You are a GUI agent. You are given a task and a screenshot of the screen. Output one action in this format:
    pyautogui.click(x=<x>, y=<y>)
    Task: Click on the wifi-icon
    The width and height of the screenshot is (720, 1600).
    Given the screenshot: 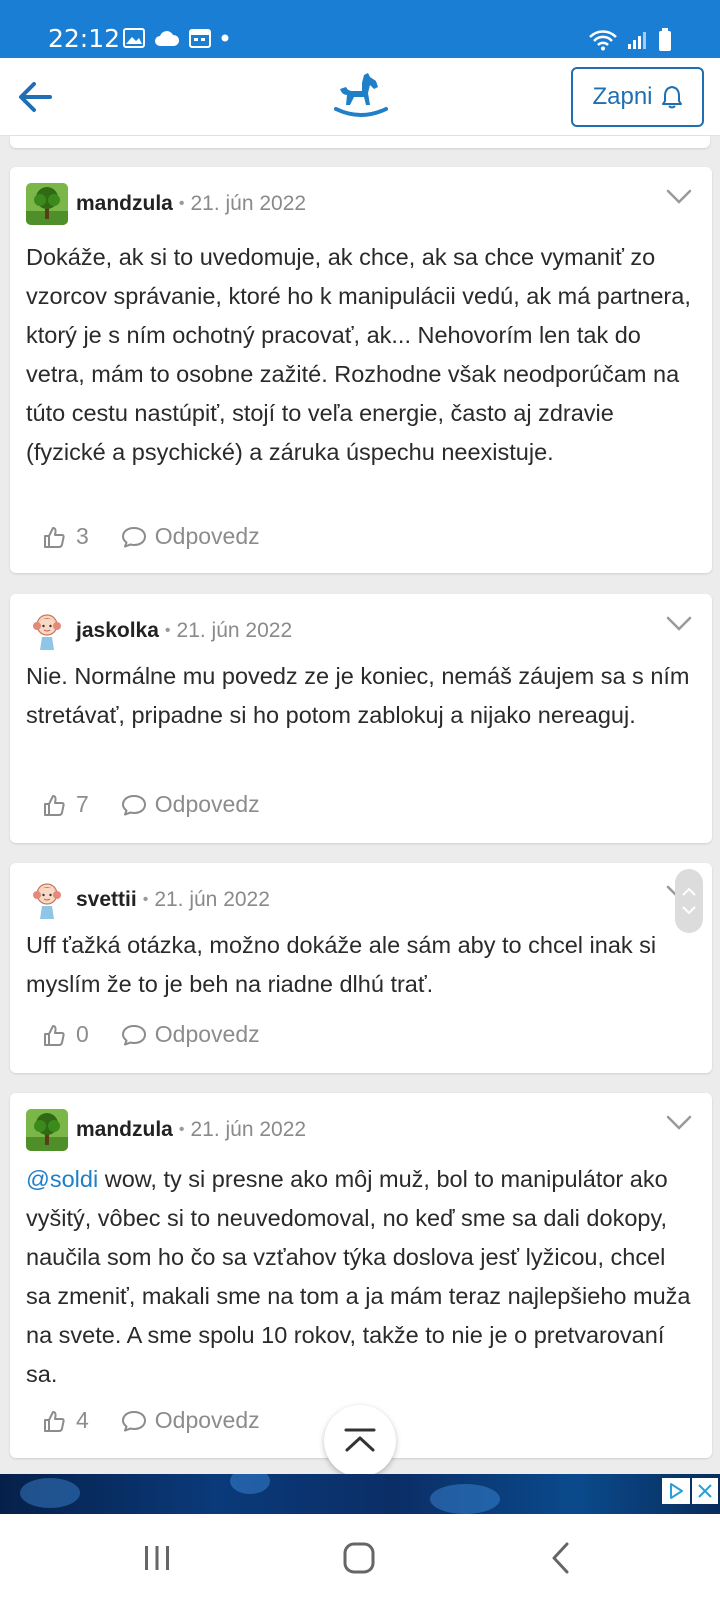 What is the action you would take?
    pyautogui.click(x=603, y=40)
    